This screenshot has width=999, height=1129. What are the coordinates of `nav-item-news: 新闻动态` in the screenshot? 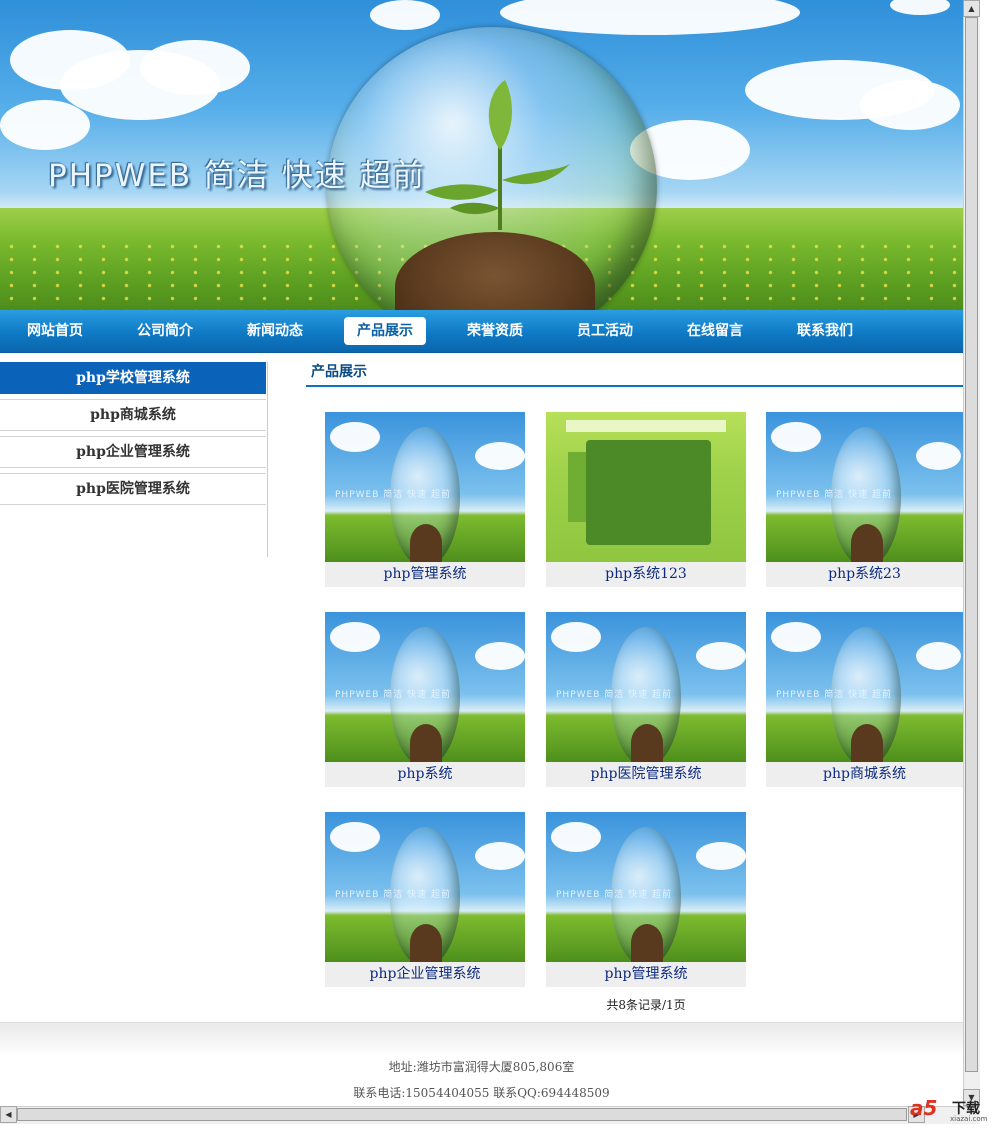 It's located at (275, 331).